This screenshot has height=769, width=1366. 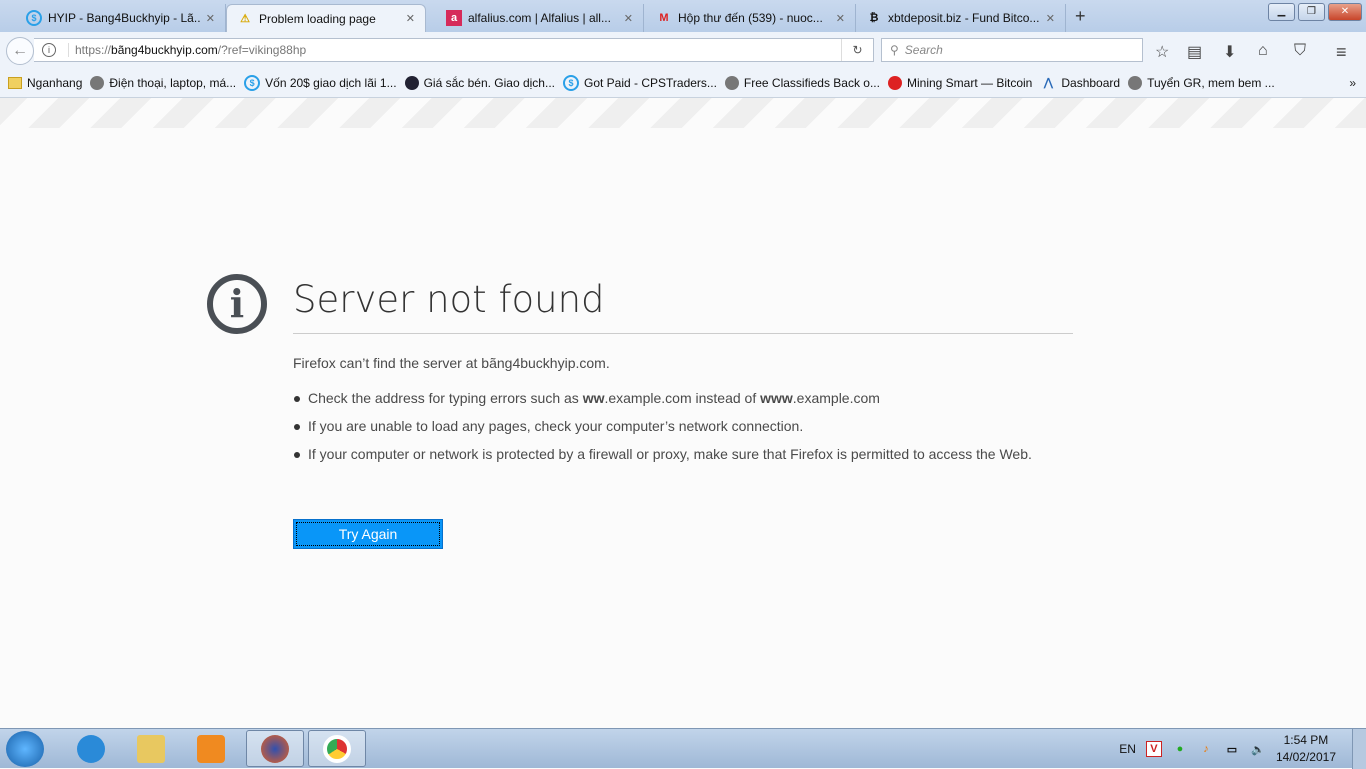 I want to click on reload-icon: ↻, so click(x=857, y=50).